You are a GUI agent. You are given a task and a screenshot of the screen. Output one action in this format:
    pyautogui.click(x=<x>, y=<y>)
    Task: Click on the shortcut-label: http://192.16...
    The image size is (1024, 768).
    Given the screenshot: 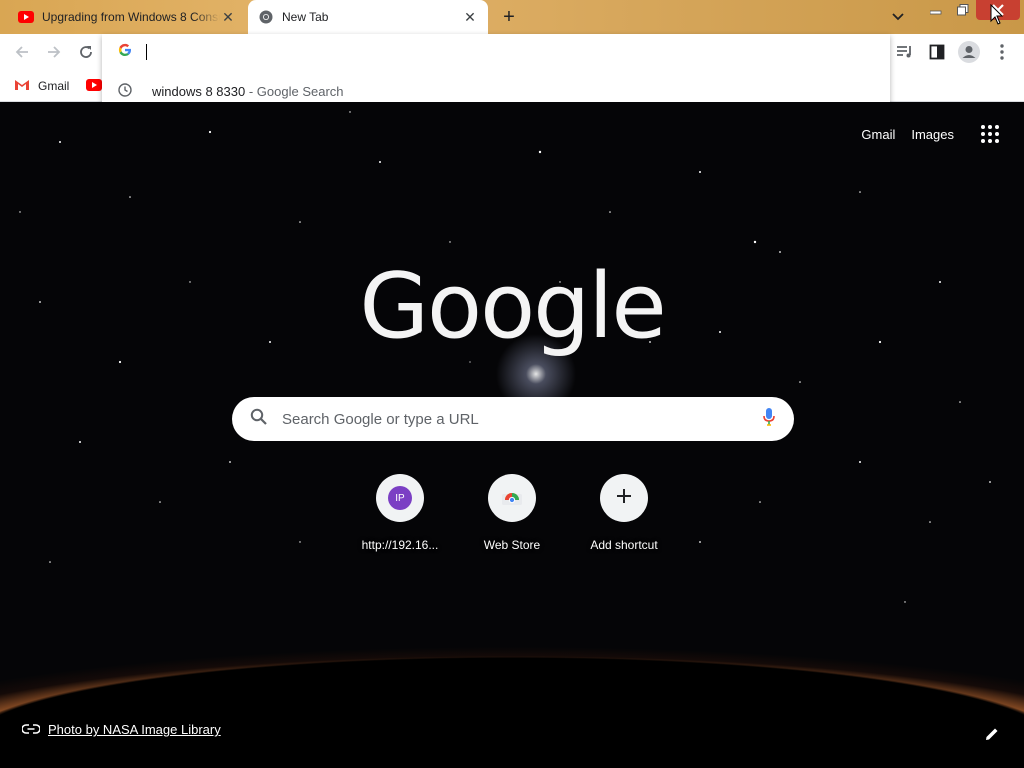 What is the action you would take?
    pyautogui.click(x=400, y=545)
    